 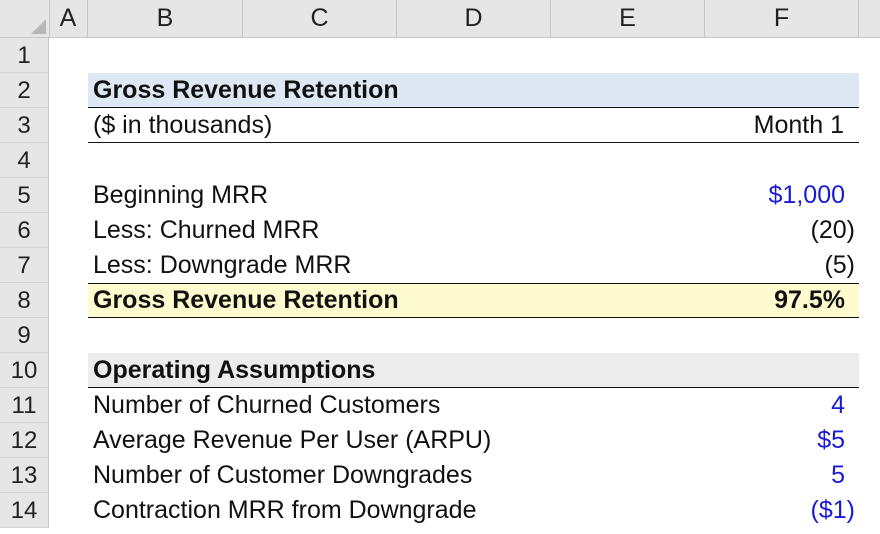 I want to click on churned-customers-value: 4, so click(x=775, y=405).